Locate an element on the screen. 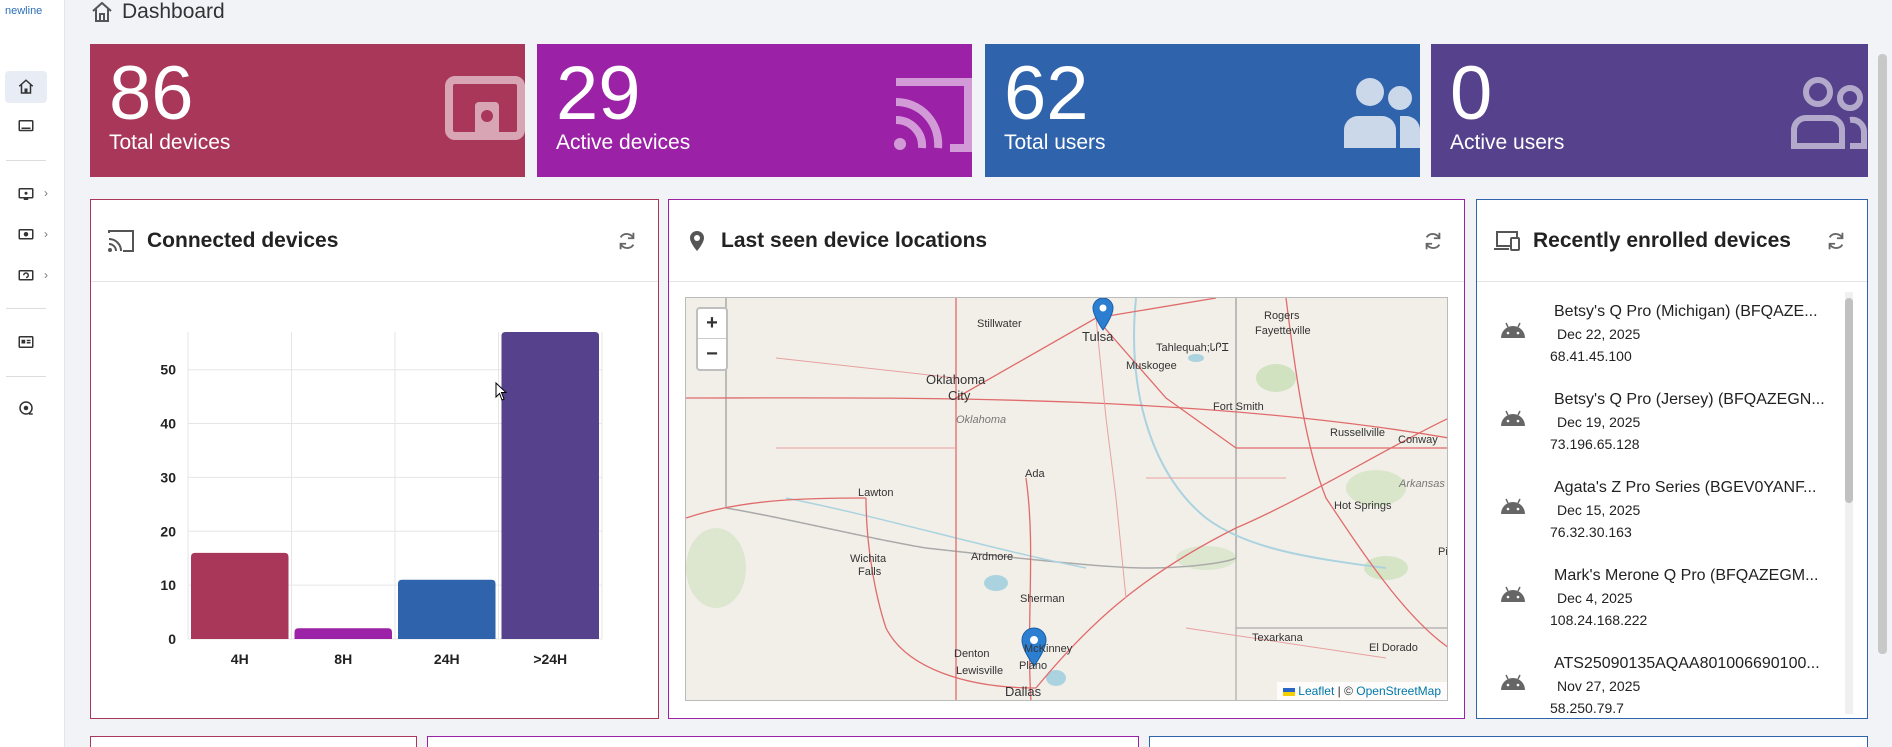 This screenshot has height=747, width=1892. map-label: Conway is located at coordinates (1418, 440).